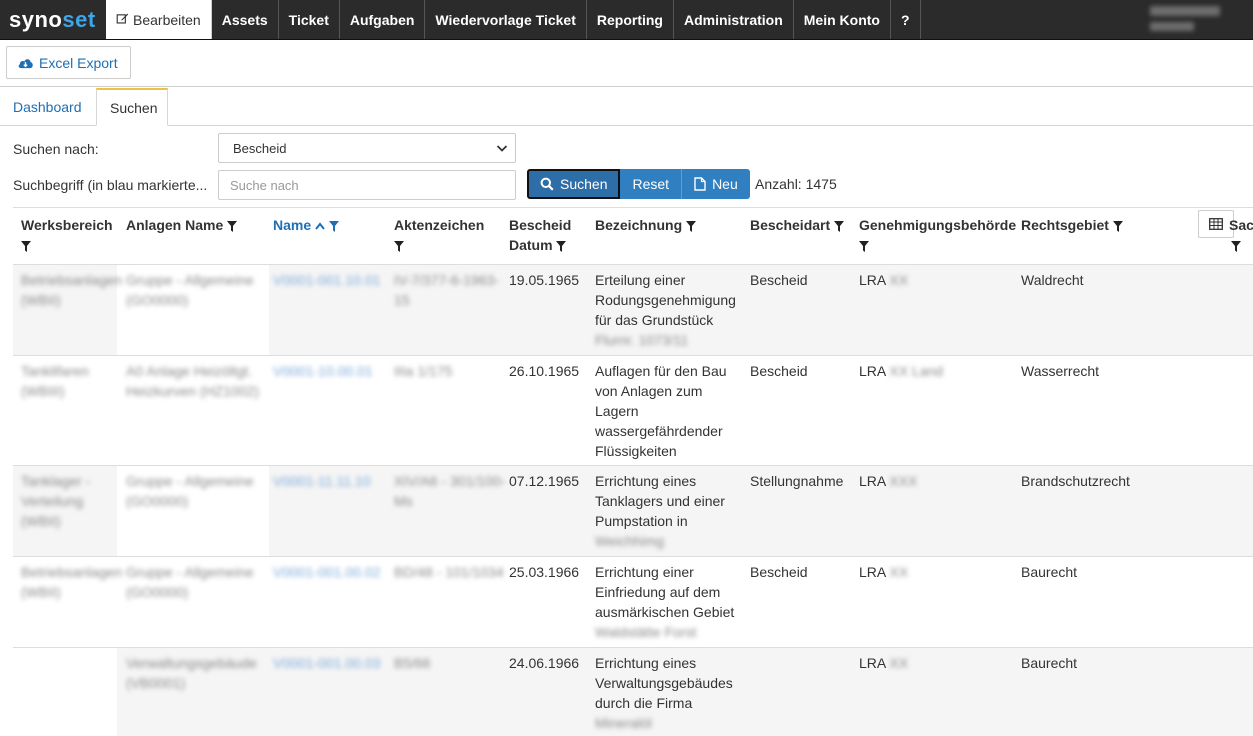 This screenshot has width=1253, height=736. What do you see at coordinates (1065, 225) in the screenshot?
I see `header-label: Rechtsgebiet` at bounding box center [1065, 225].